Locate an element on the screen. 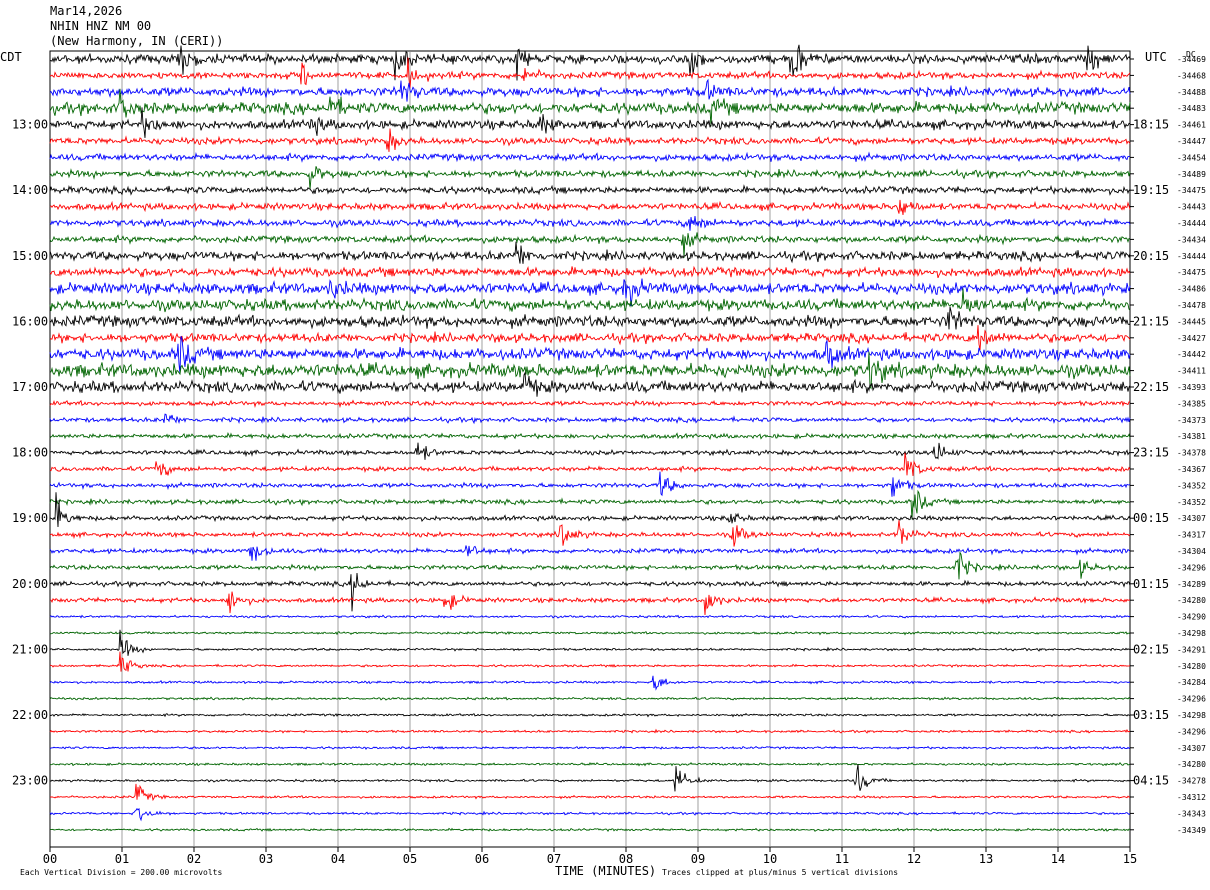 The height and width of the screenshot is (890, 1210). right-hour-label: 22:15 is located at coordinates (1151, 387).